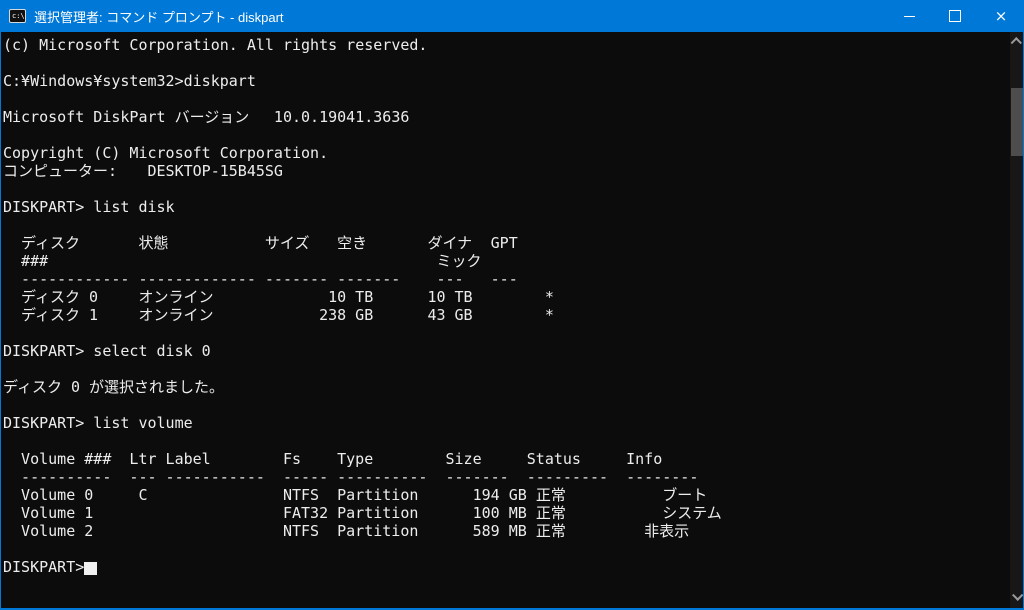 This screenshot has height=610, width=1024. I want to click on console-text: Ltr, so click(143, 459).